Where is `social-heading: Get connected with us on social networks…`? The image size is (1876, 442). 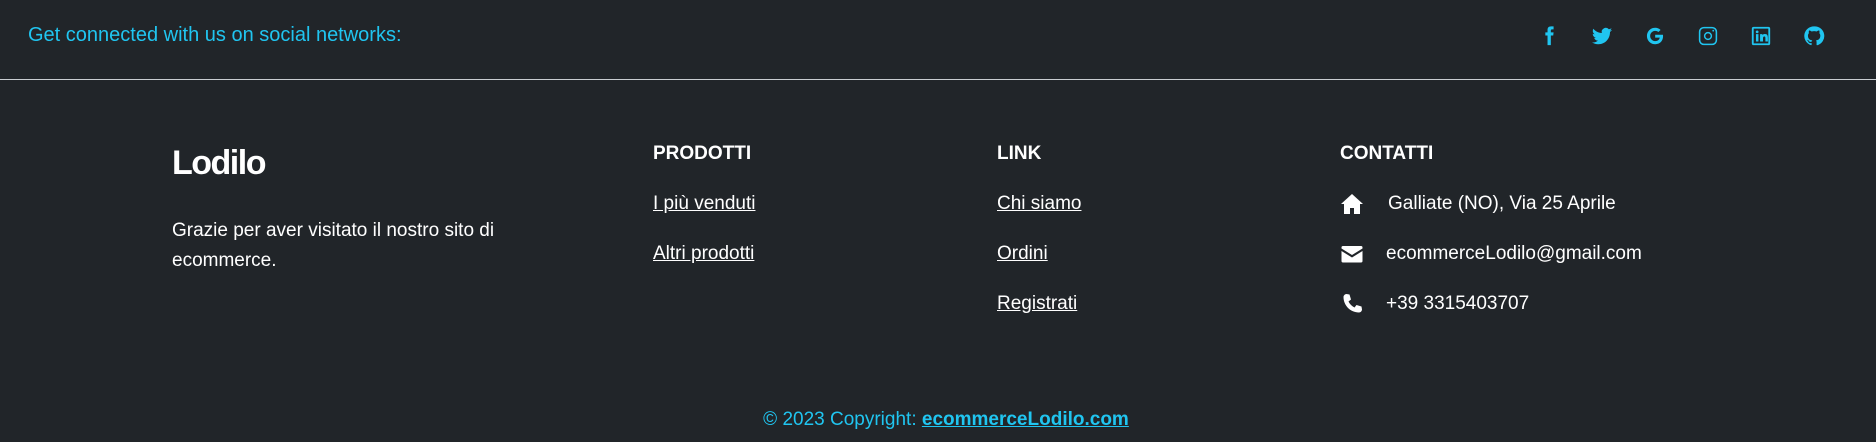 social-heading: Get connected with us on social networks… is located at coordinates (215, 35).